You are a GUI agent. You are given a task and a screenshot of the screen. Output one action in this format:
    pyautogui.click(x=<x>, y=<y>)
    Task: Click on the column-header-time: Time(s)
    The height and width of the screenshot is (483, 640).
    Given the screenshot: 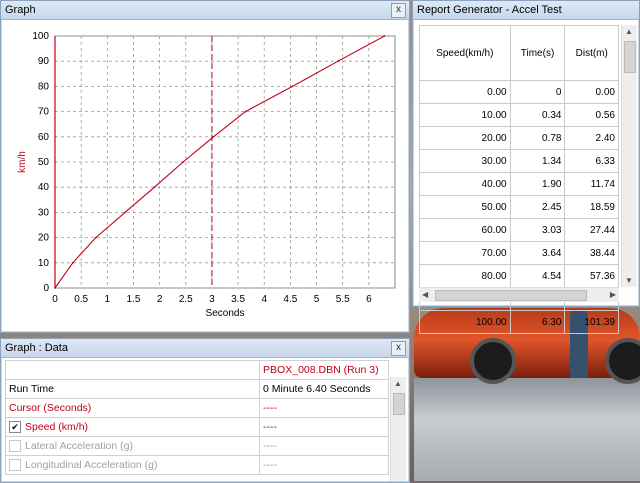 What is the action you would take?
    pyautogui.click(x=537, y=53)
    